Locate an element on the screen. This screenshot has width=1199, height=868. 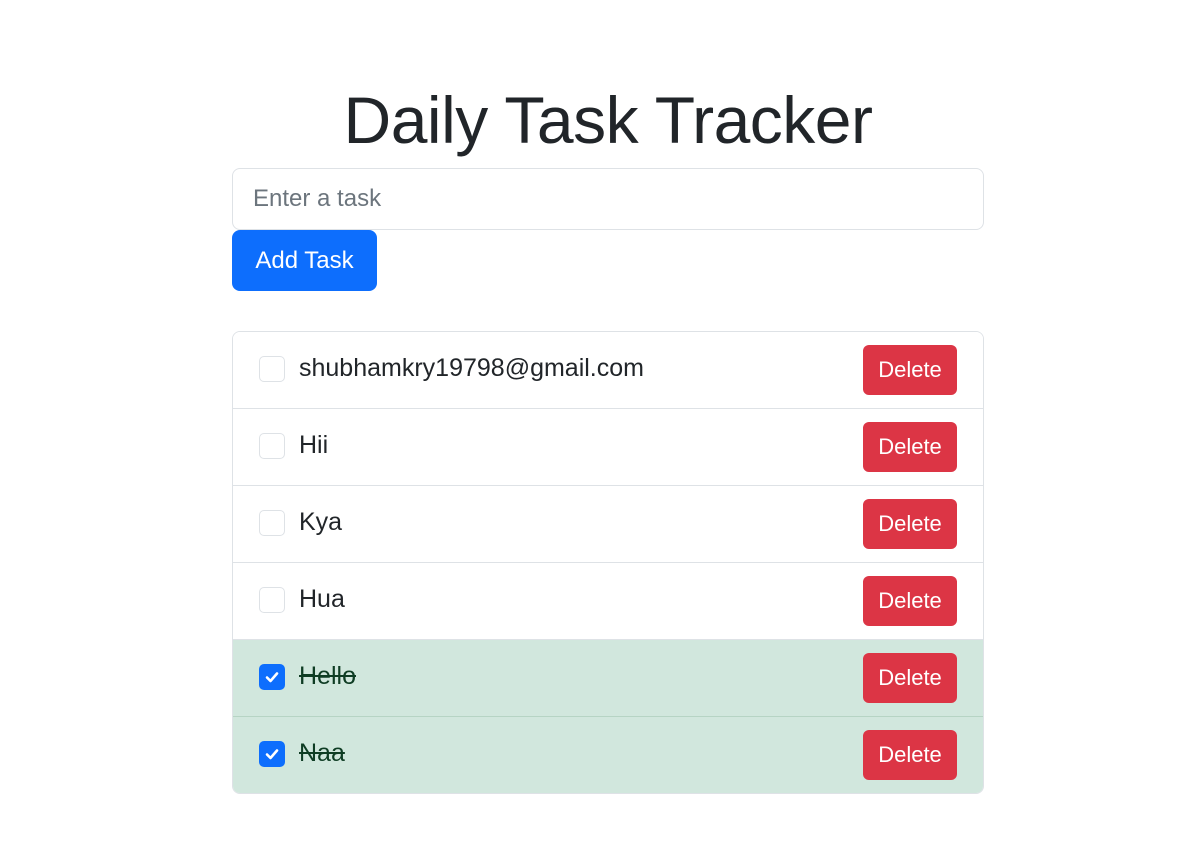
task-text: Hua is located at coordinates (322, 599).